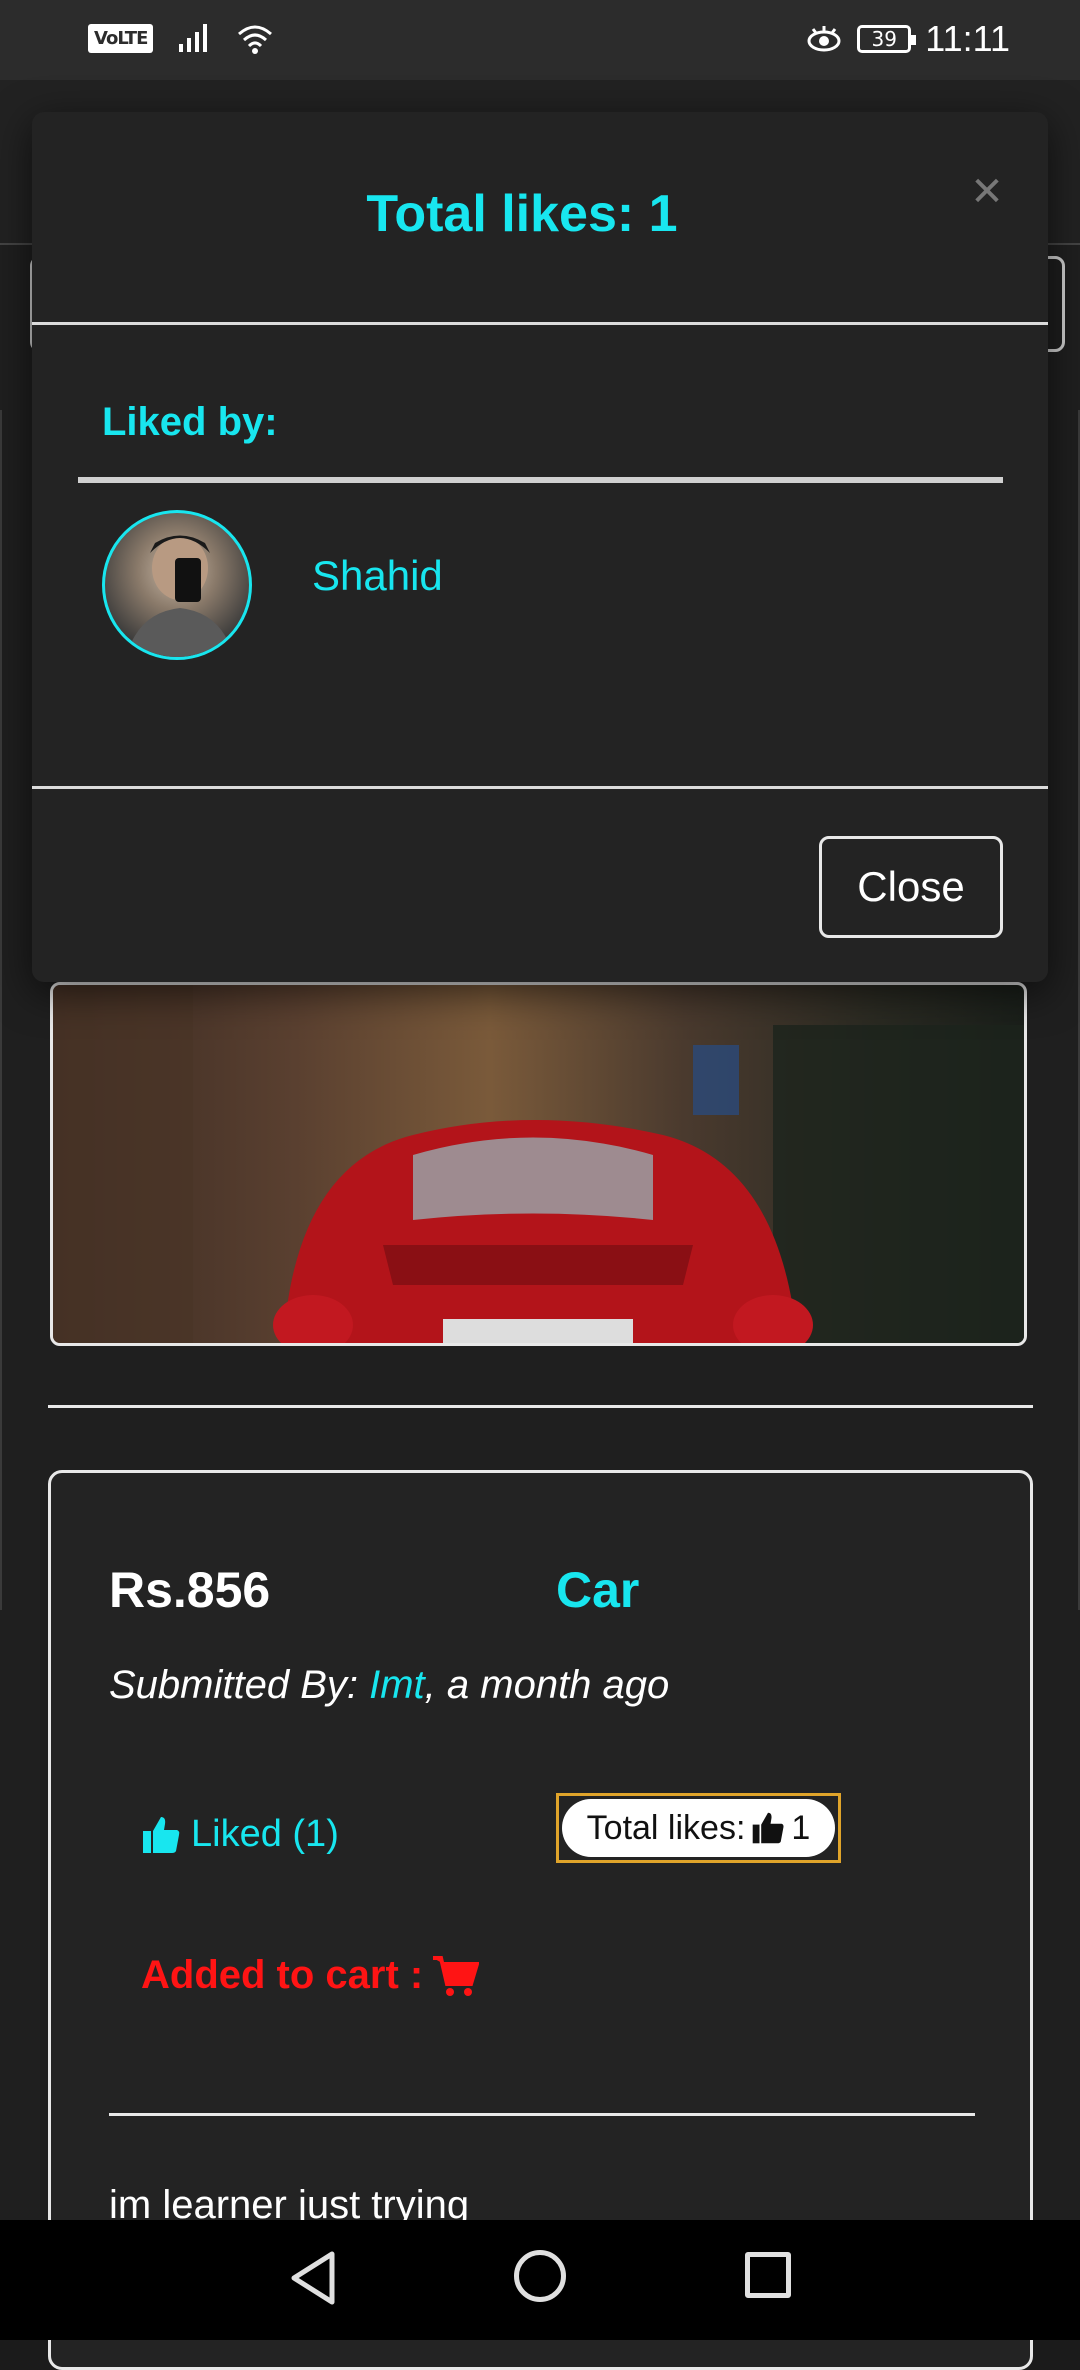  Describe the element at coordinates (540, 1406) in the screenshot. I see `section-divider` at that location.